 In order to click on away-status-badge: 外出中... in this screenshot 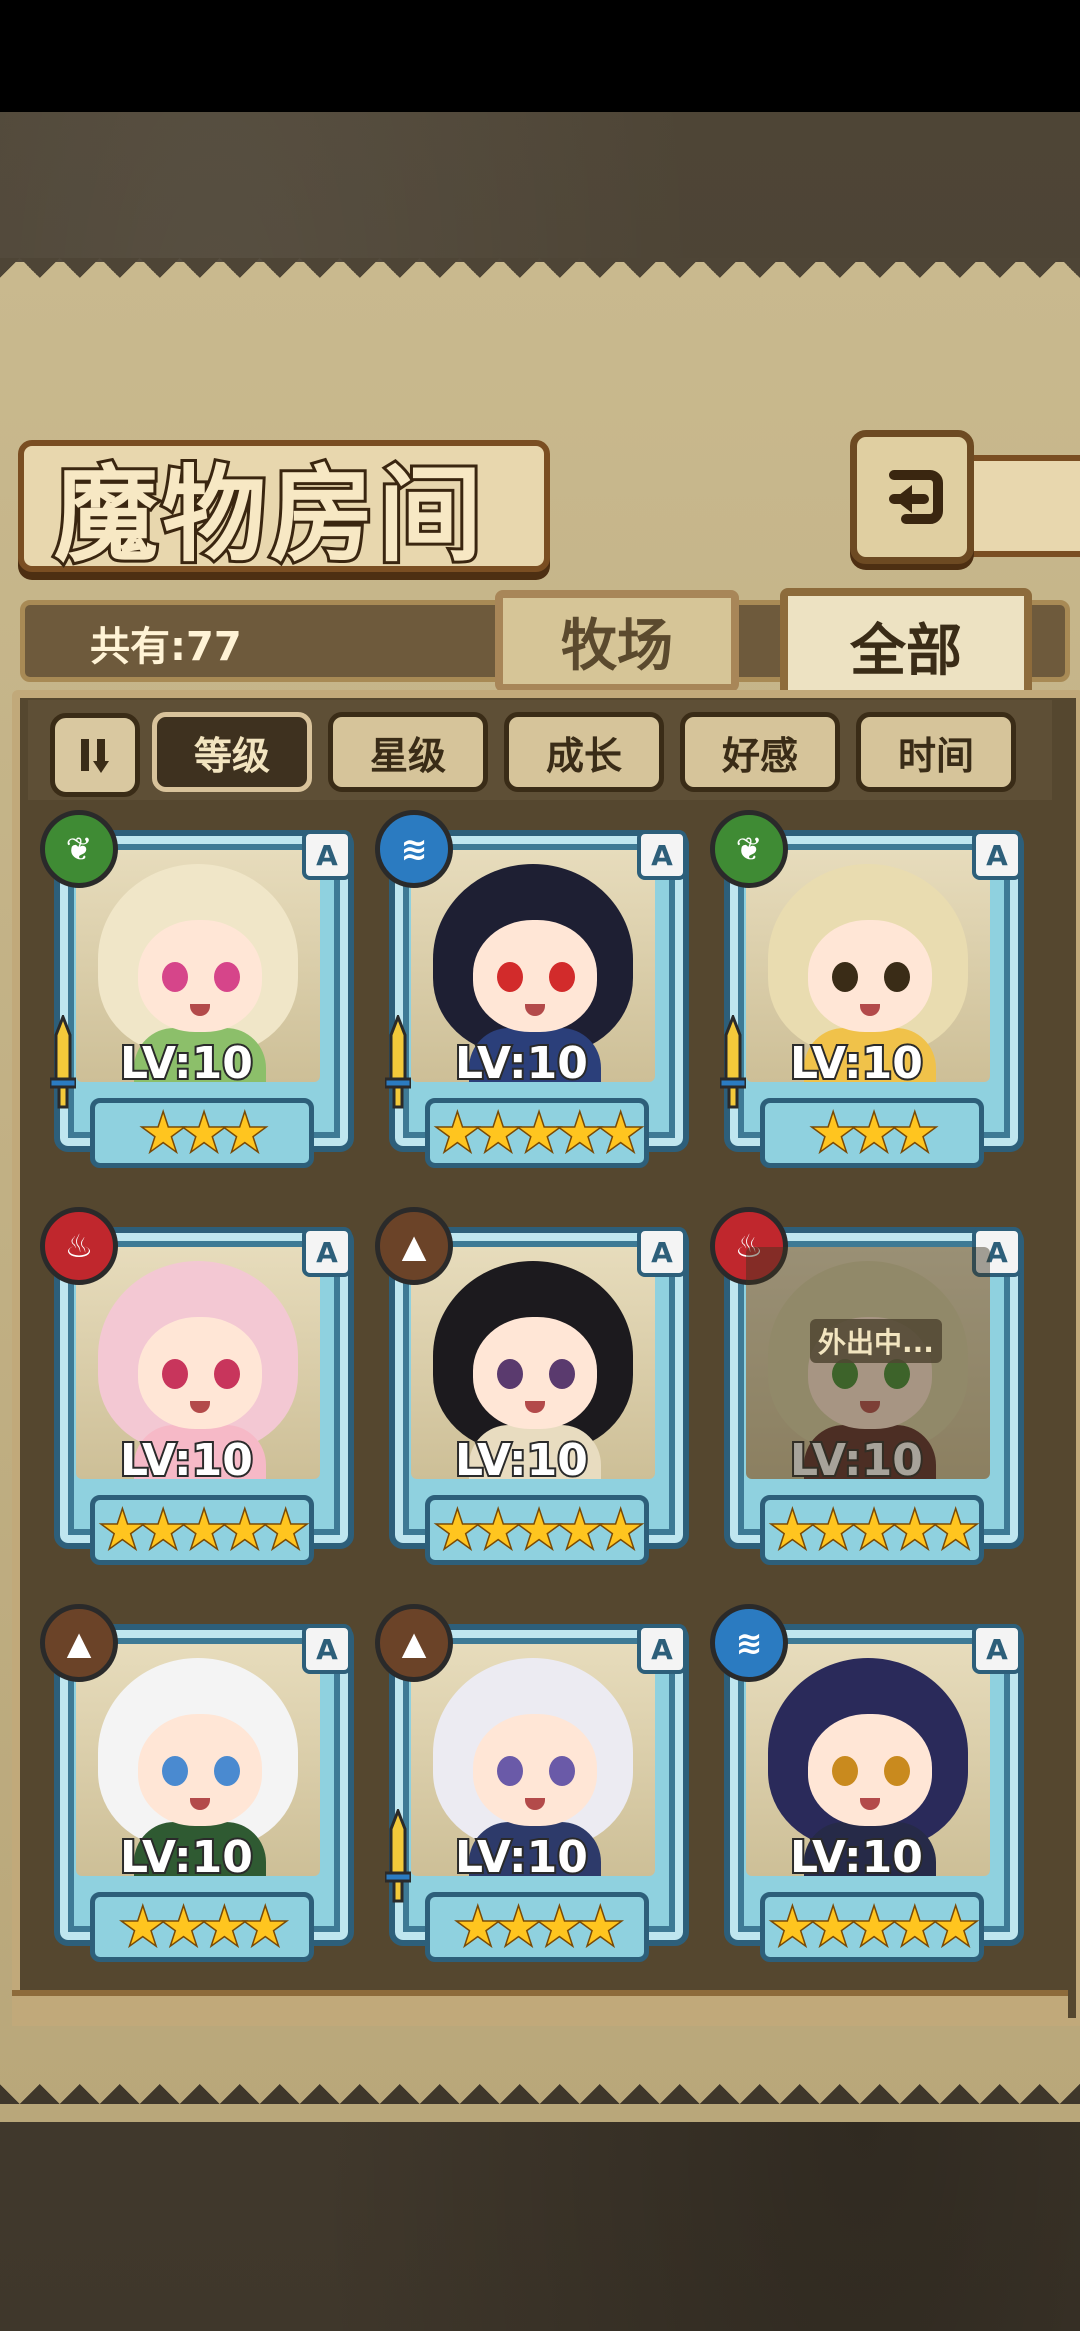, I will do `click(876, 1341)`.